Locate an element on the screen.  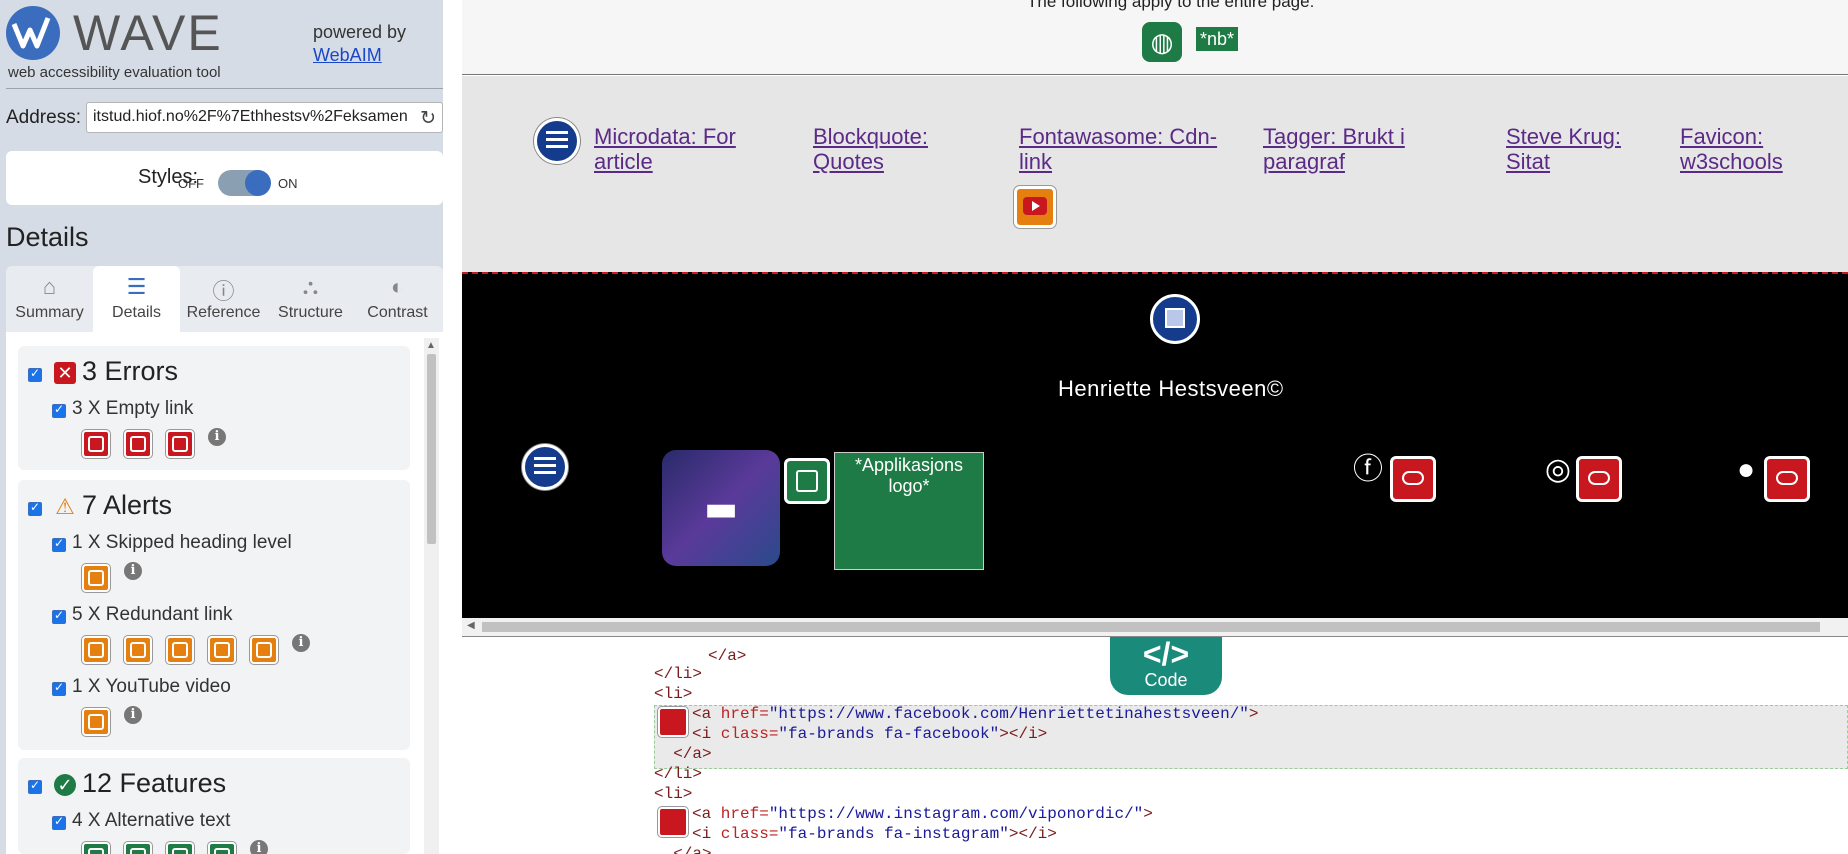
band-link-microdata: Microdata: For article is located at coordinates (674, 149).